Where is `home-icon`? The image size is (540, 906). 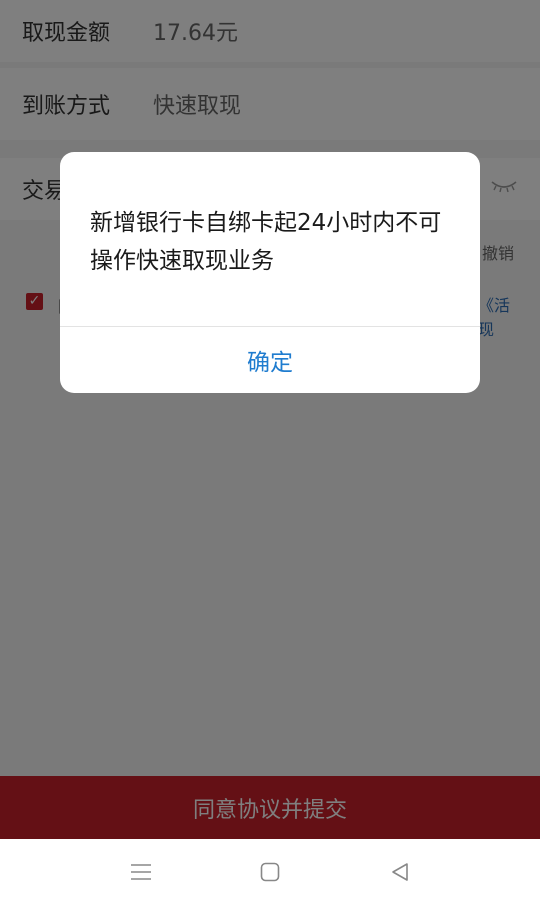 home-icon is located at coordinates (270, 872).